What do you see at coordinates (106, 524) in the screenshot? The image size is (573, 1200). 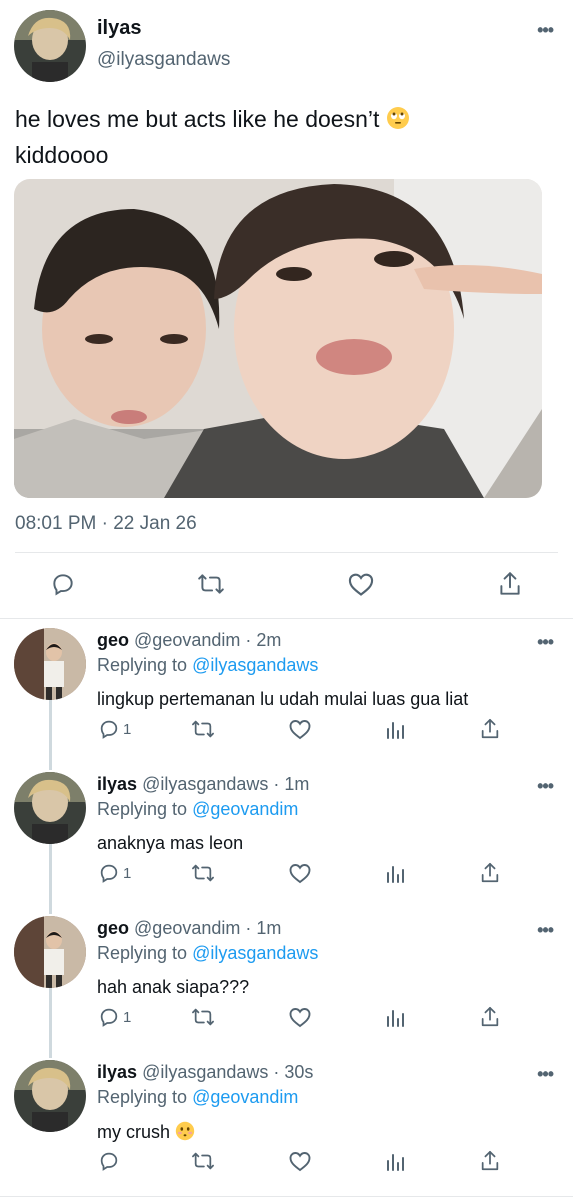 I see `tweet-timestamp: 08:01 PM · 22 Jan 26` at bounding box center [106, 524].